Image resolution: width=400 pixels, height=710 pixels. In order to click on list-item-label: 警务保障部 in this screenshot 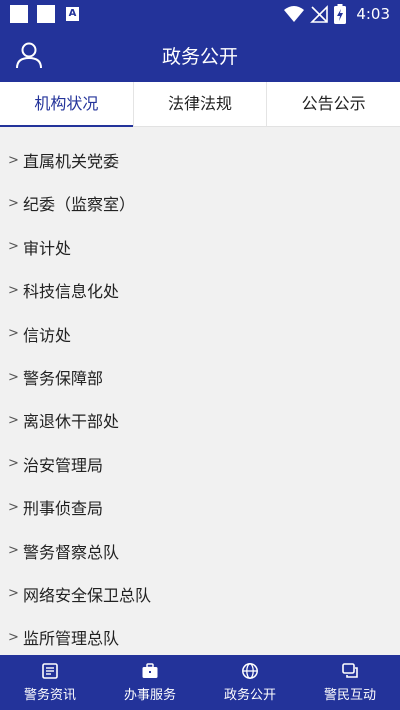, I will do `click(63, 379)`.